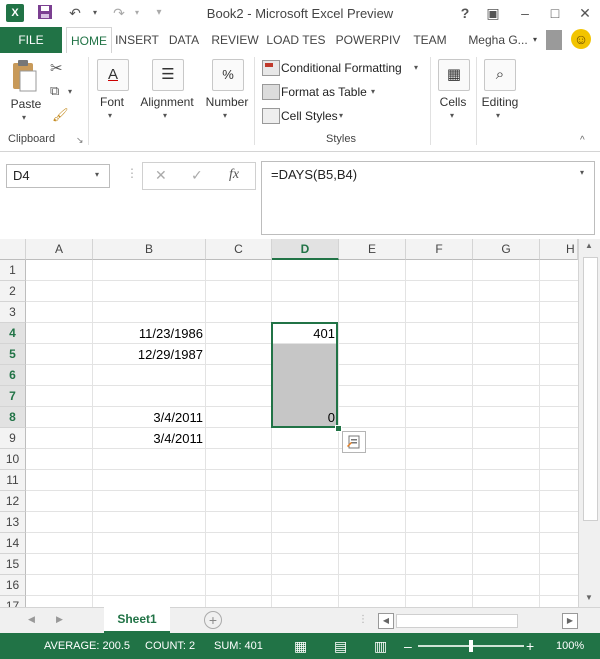 This screenshot has width=600, height=659. I want to click on cell-b5: 12/29/1987, so click(149, 354).